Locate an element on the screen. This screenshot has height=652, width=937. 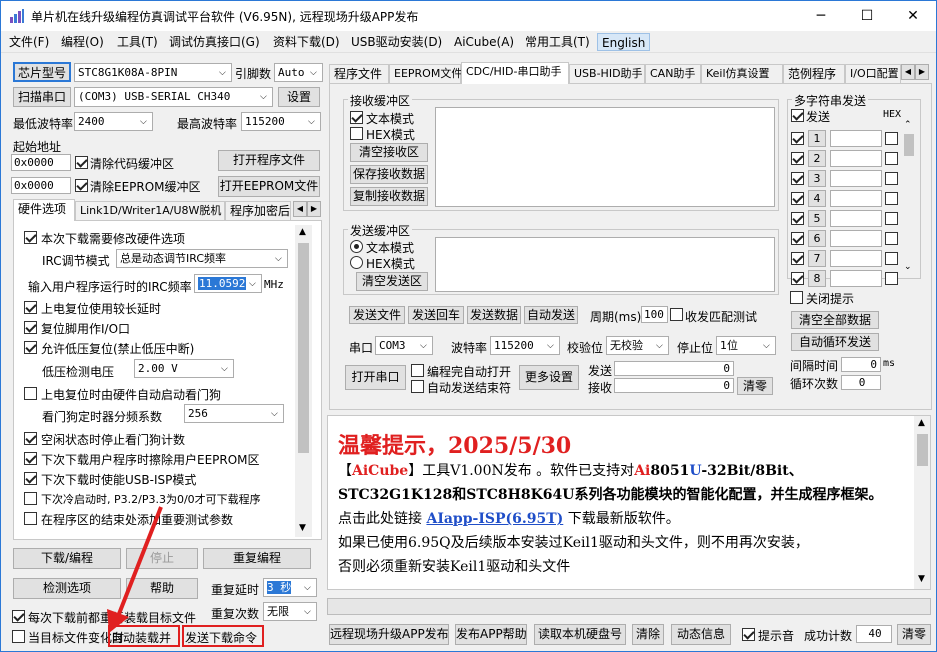
maximize-icon: ☐ is located at coordinates (867, 16).